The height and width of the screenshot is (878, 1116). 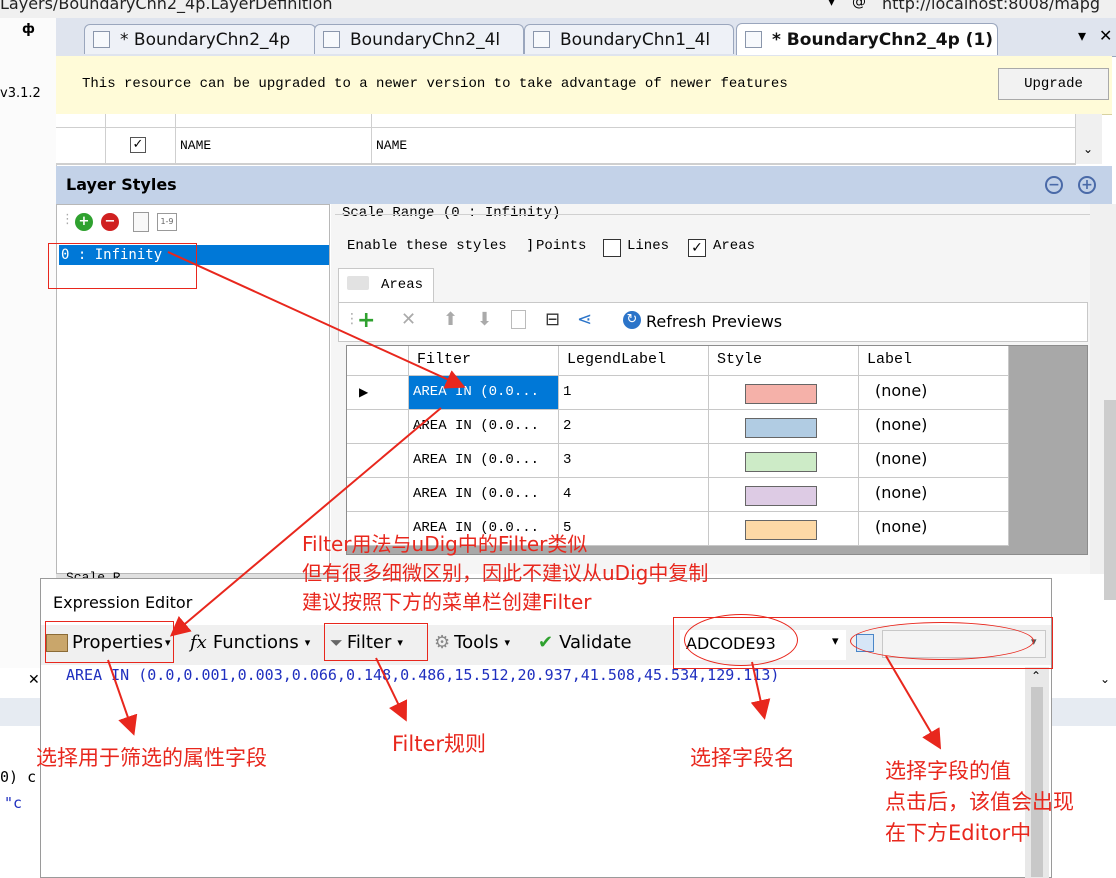 What do you see at coordinates (391, 689) in the screenshot?
I see `arrow-filter` at bounding box center [391, 689].